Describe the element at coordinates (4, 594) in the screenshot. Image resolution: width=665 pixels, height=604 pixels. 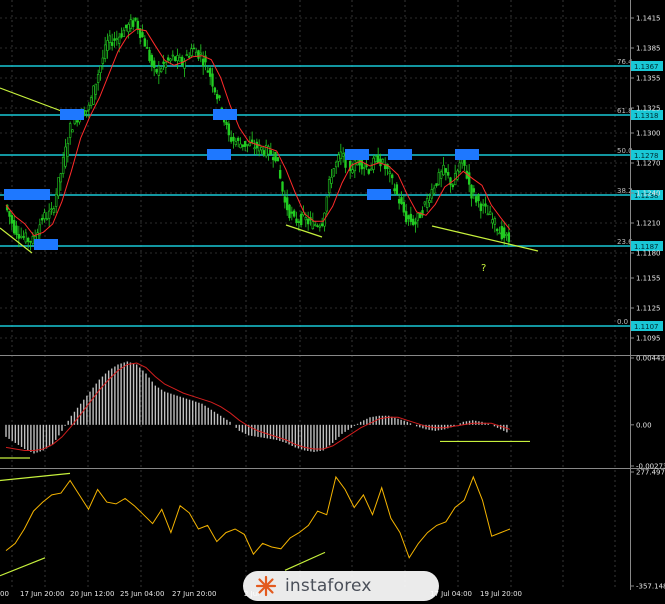
I see `time-axis-label: 00` at that location.